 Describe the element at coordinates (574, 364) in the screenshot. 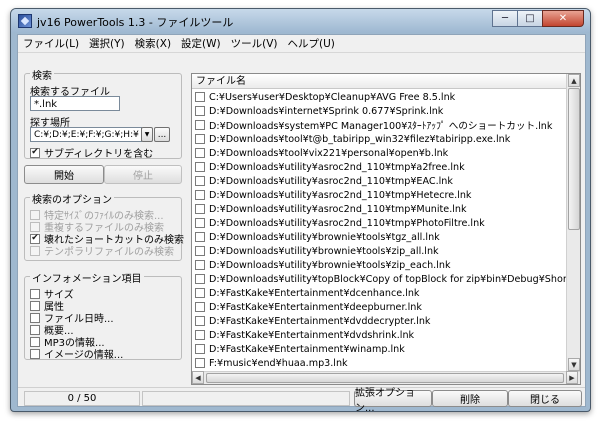

I see `scroll-down-icon: ▼` at that location.